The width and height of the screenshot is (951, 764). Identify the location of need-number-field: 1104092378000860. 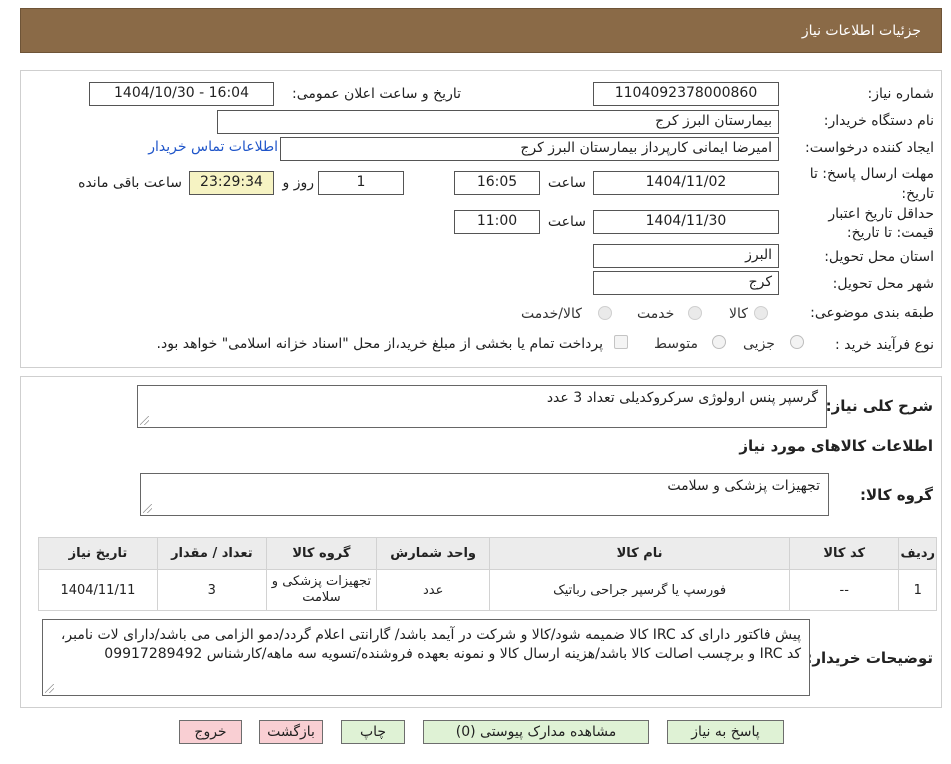
(686, 94).